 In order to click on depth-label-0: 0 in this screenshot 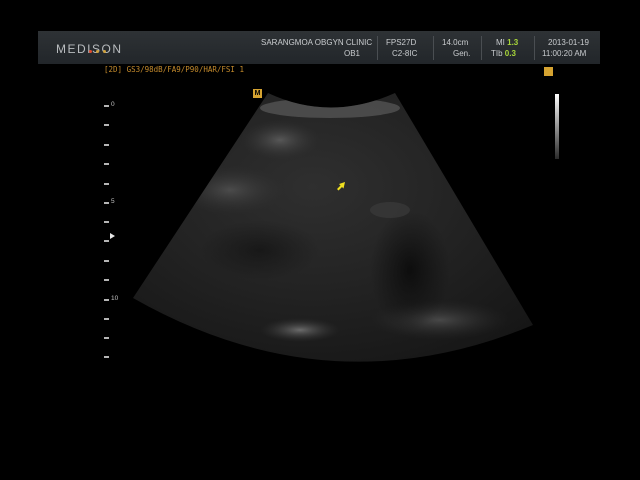, I will do `click(113, 104)`.